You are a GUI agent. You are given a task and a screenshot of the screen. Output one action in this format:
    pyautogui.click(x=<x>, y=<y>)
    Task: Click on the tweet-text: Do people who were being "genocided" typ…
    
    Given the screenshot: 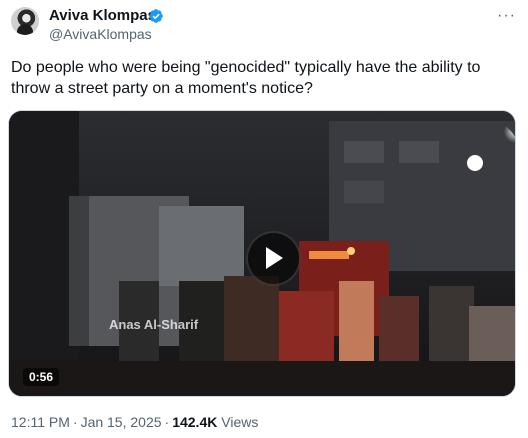 What is the action you would take?
    pyautogui.click(x=246, y=78)
    